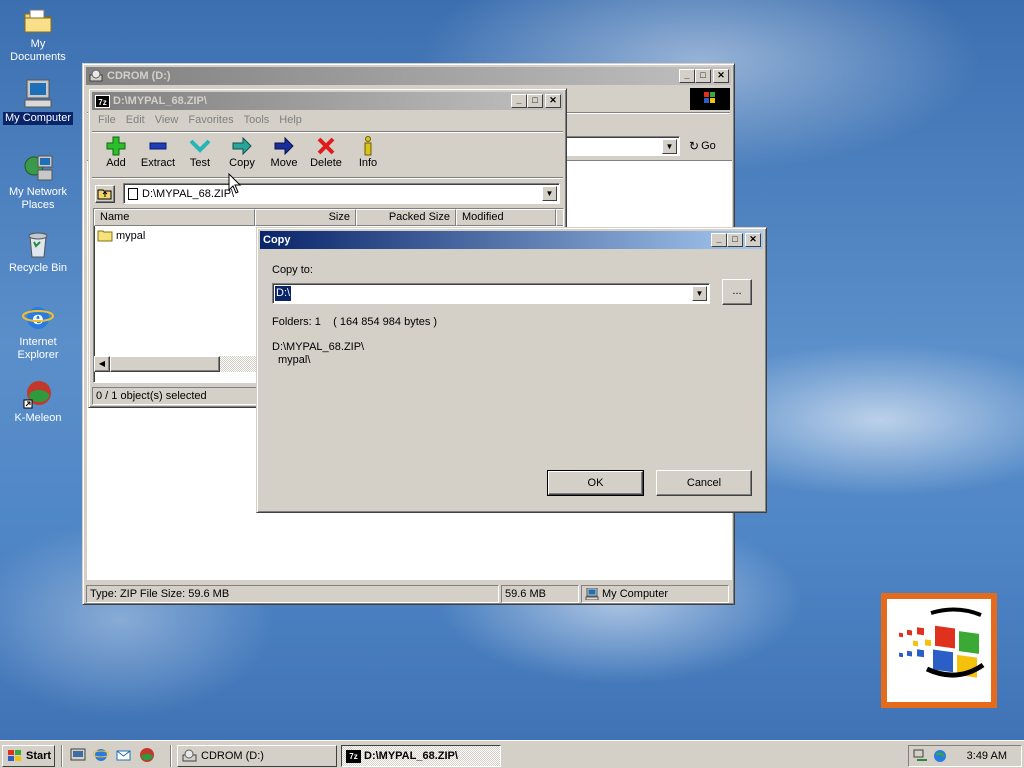 This screenshot has width=1024, height=768. Describe the element at coordinates (406, 217) in the screenshot. I see `column-header-packed-size: Packed Size` at that location.